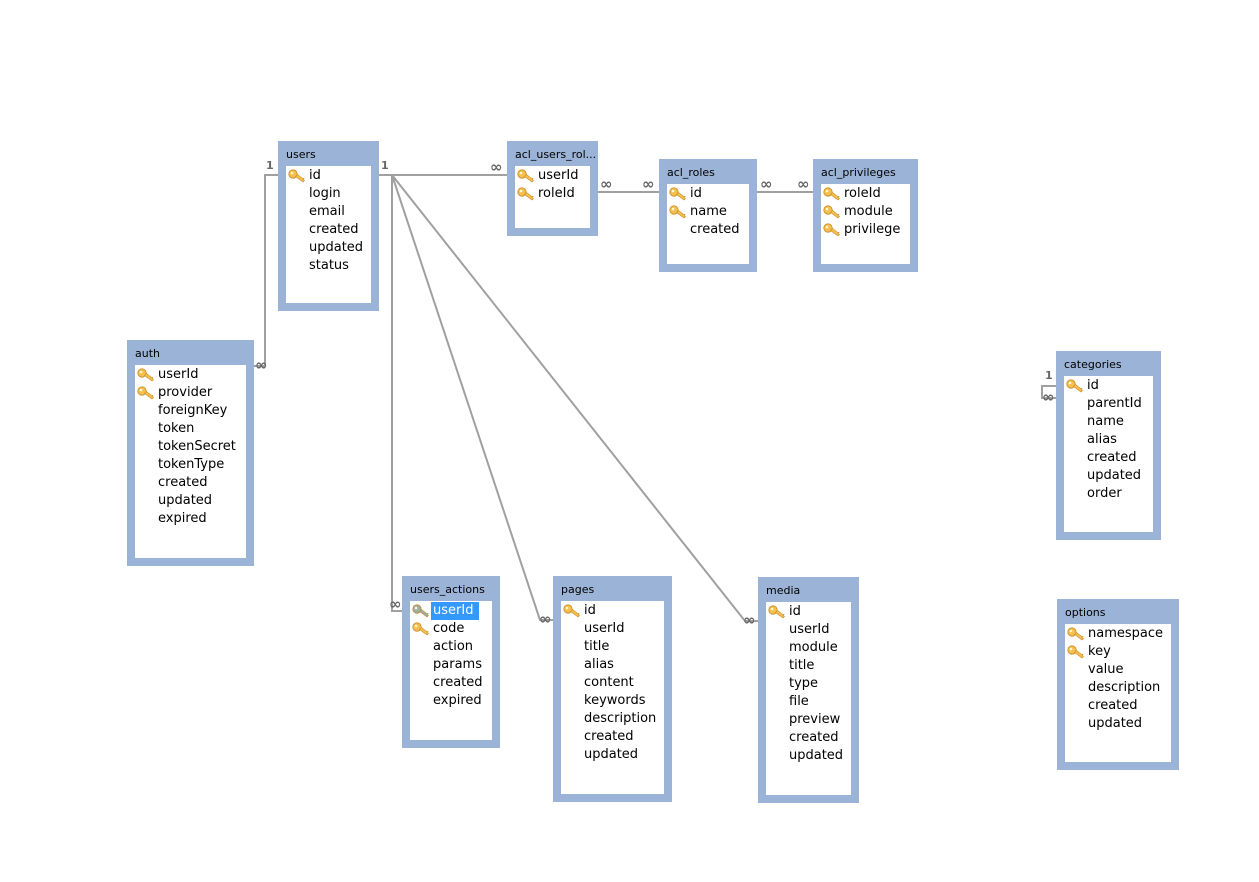  Describe the element at coordinates (612, 588) in the screenshot. I see `table-title: pages` at that location.